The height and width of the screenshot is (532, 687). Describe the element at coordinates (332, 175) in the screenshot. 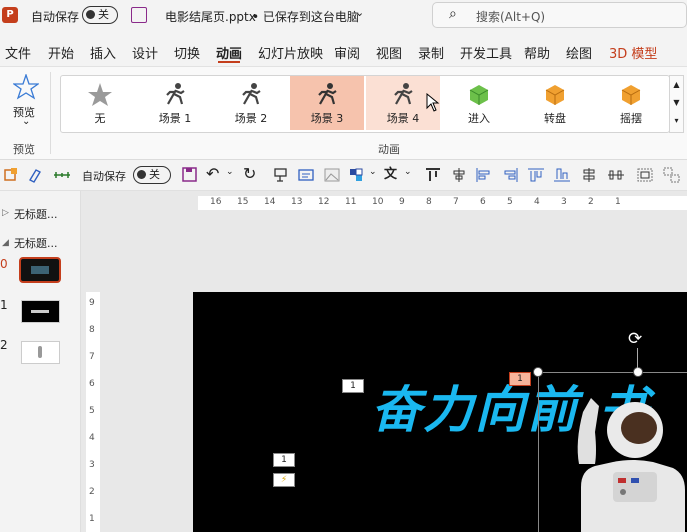

I see `picture-icon` at that location.